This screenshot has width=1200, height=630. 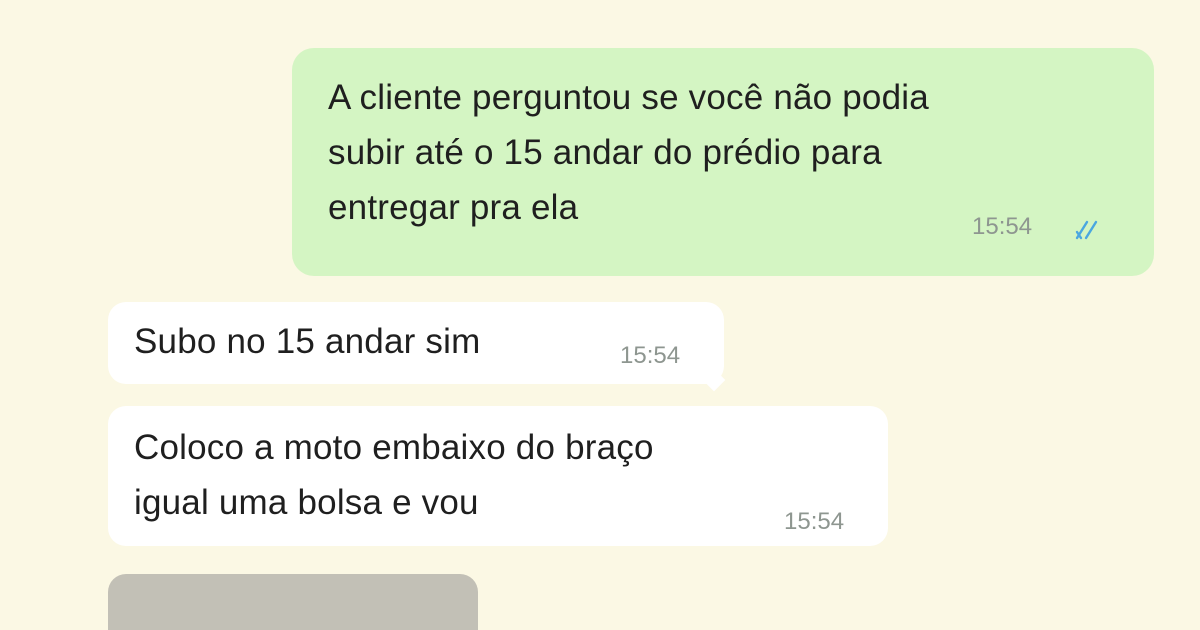 What do you see at coordinates (293, 602) in the screenshot?
I see `image-thumbnail` at bounding box center [293, 602].